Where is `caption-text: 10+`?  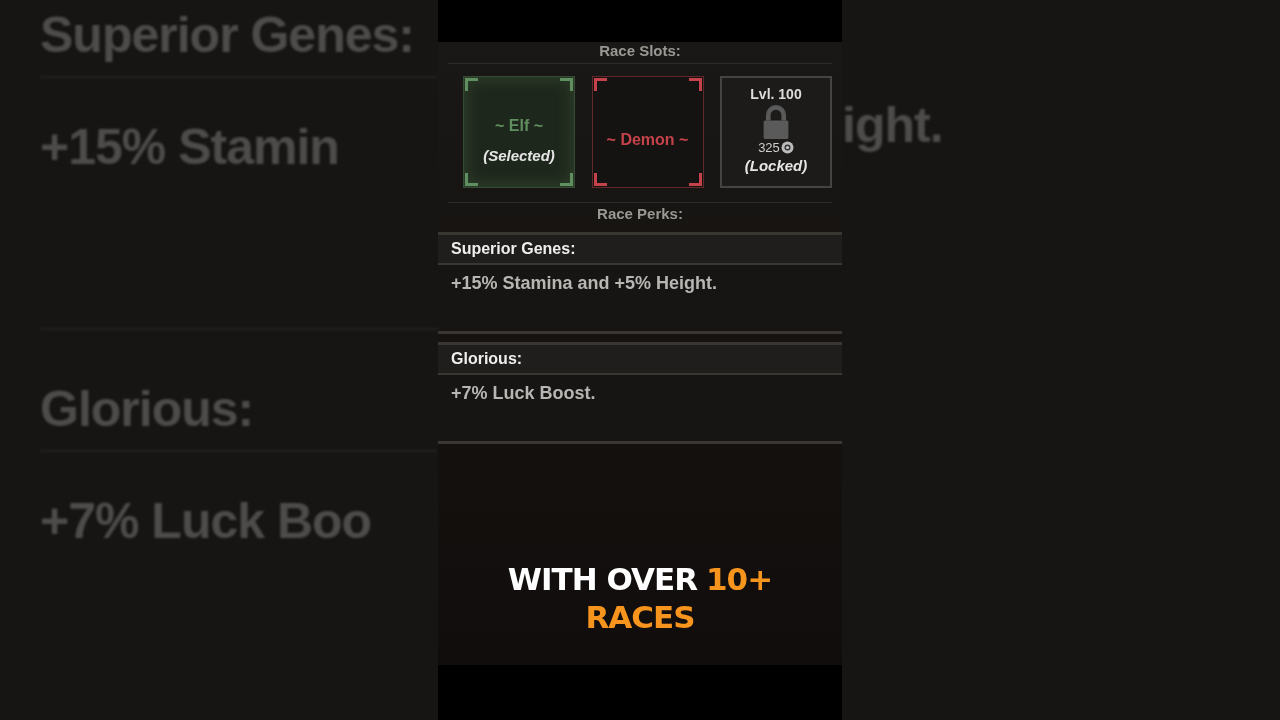 caption-text: 10+ is located at coordinates (739, 579).